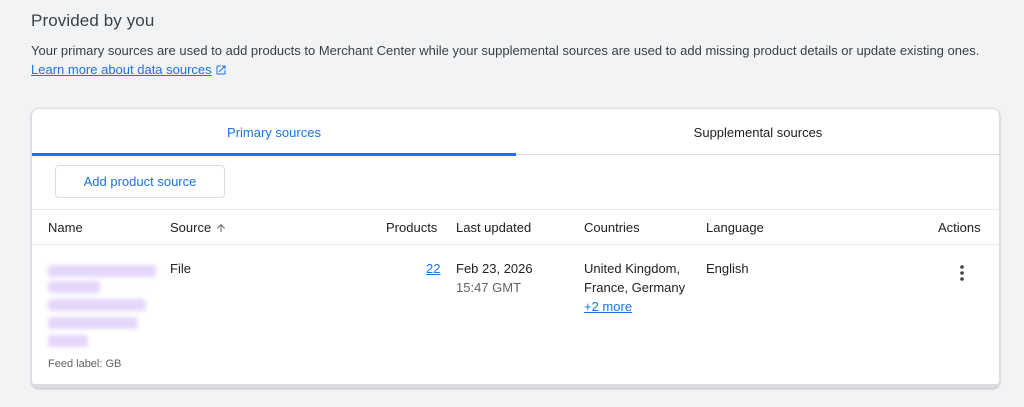 The height and width of the screenshot is (407, 1024). Describe the element at coordinates (121, 69) in the screenshot. I see `learn-more-link: Learn more about data sources` at that location.